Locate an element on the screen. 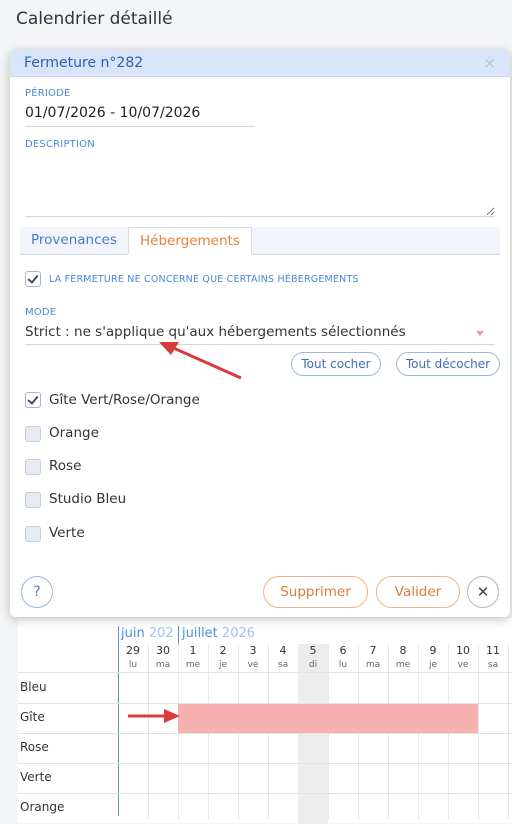  calendar-day-header: 7 ma is located at coordinates (373, 658).